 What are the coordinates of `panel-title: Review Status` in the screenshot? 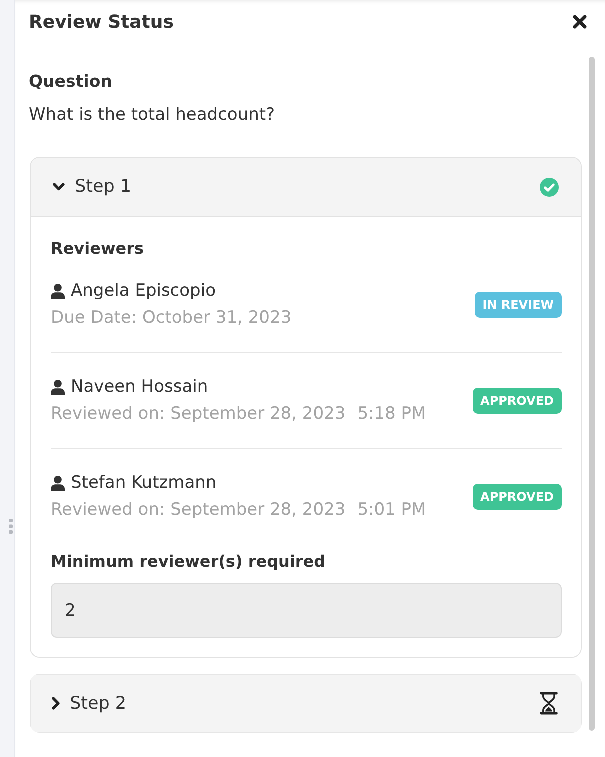 It's located at (101, 22).